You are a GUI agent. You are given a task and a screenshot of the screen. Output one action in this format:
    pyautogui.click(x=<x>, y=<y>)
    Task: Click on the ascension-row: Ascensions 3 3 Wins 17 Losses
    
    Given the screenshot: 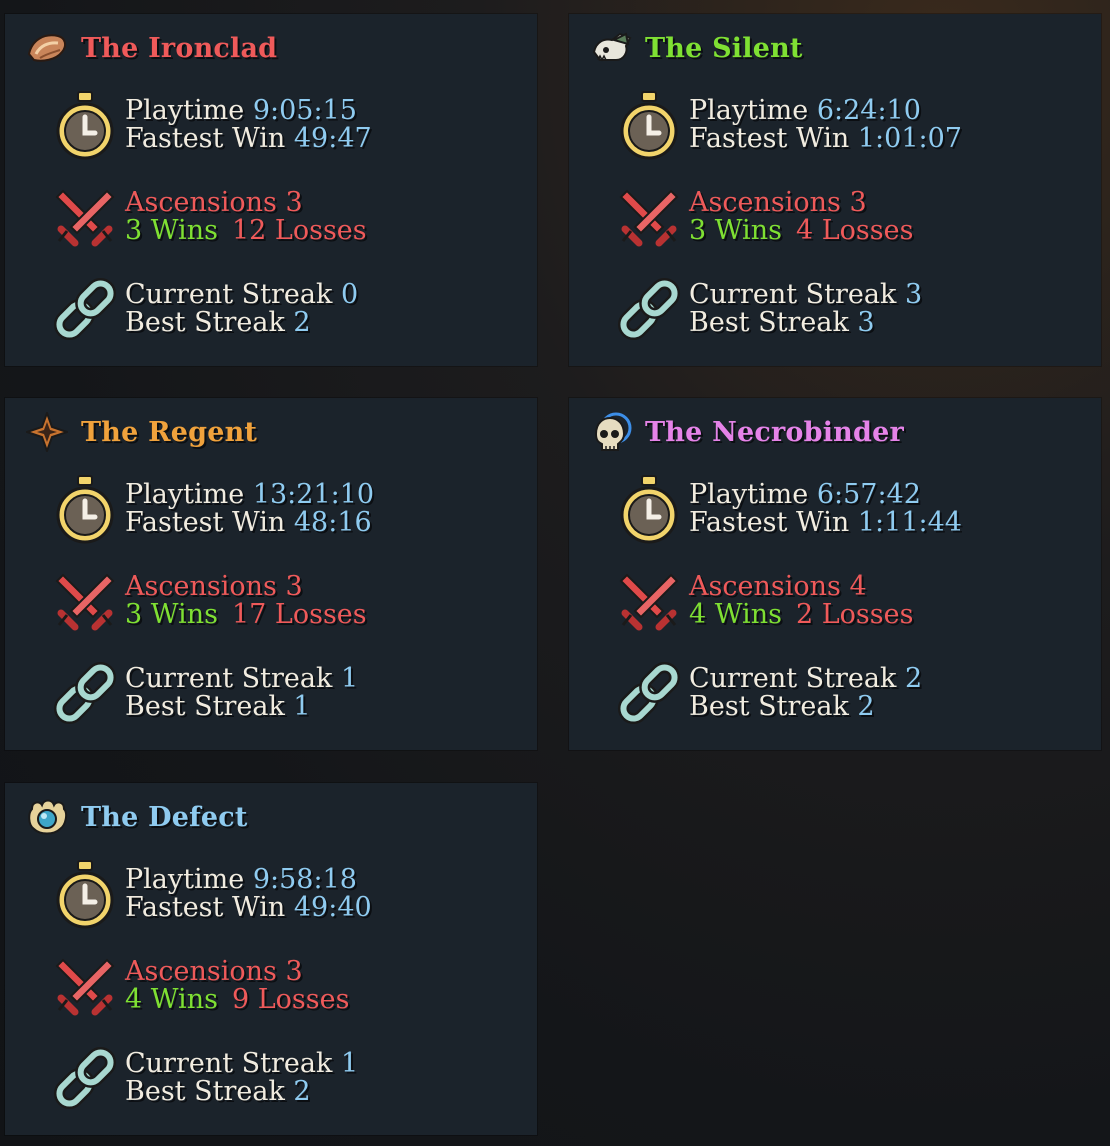 What is the action you would take?
    pyautogui.click(x=208, y=601)
    